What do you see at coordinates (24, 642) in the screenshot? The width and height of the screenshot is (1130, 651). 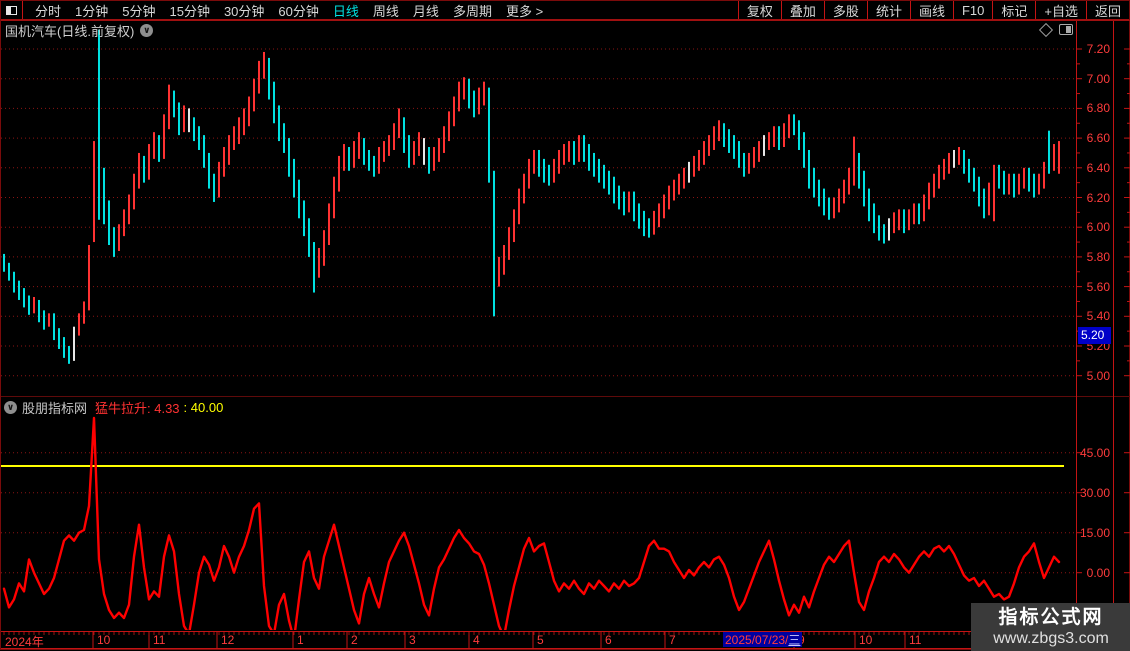 I see `year-label: 2024年` at bounding box center [24, 642].